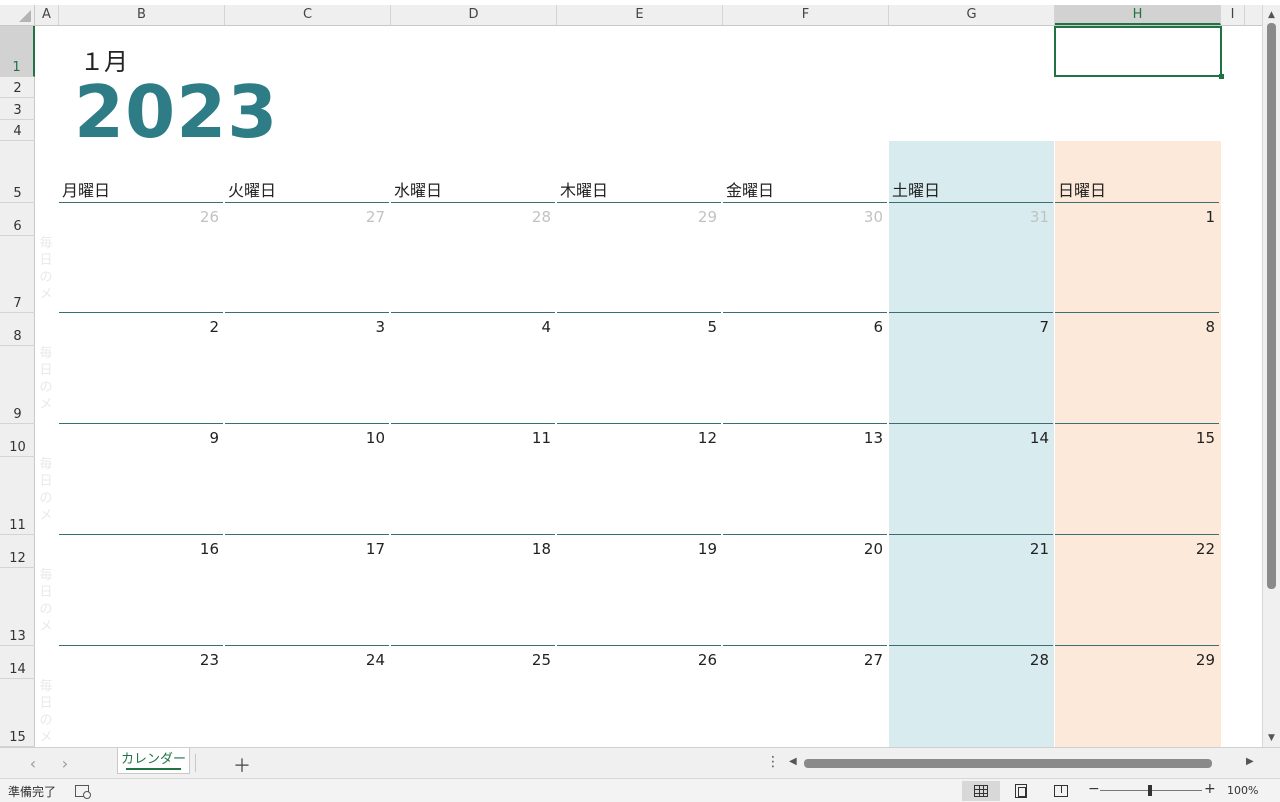 This screenshot has height=802, width=1280. Describe the element at coordinates (971, 192) in the screenshot. I see `weekday-header: 土曜日` at that location.